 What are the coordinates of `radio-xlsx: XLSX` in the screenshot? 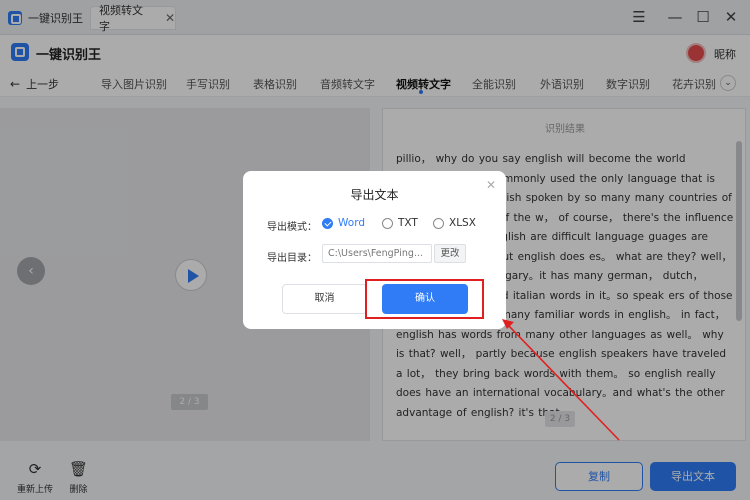 It's located at (454, 223).